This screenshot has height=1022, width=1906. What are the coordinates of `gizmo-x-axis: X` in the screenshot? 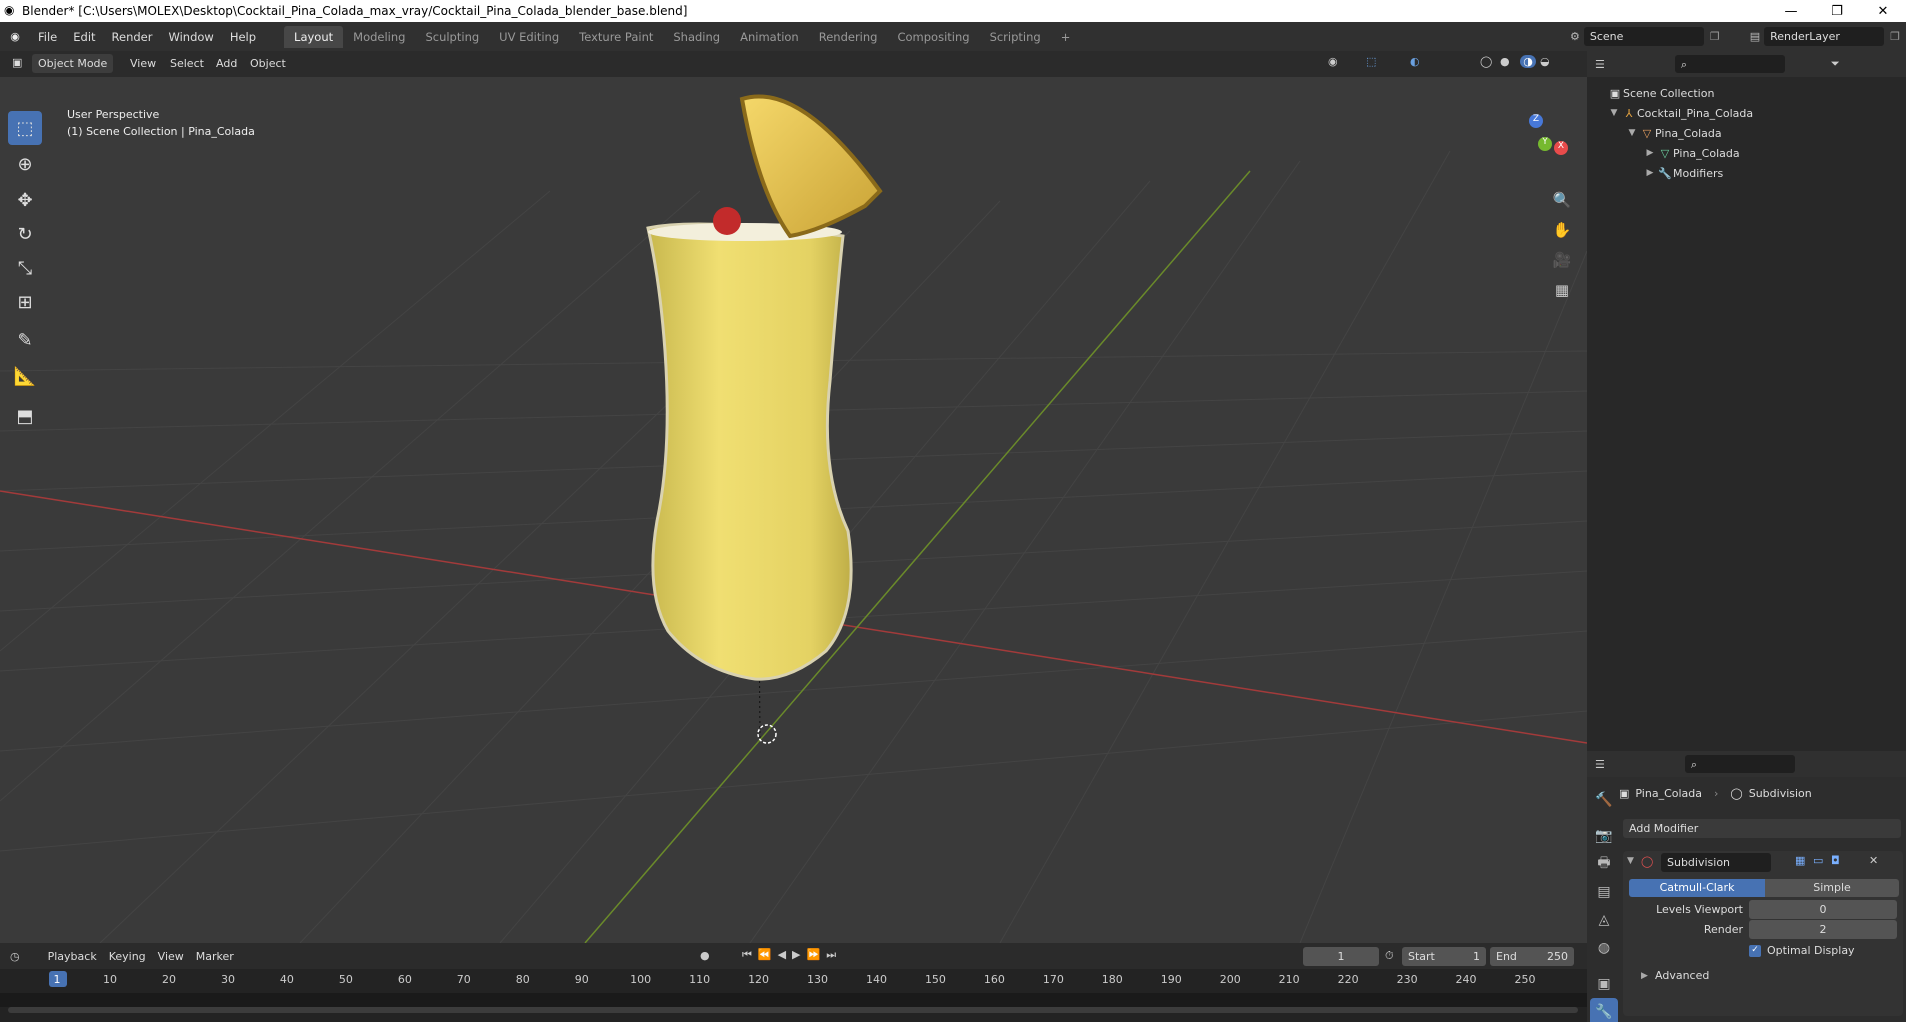 It's located at (1561, 148).